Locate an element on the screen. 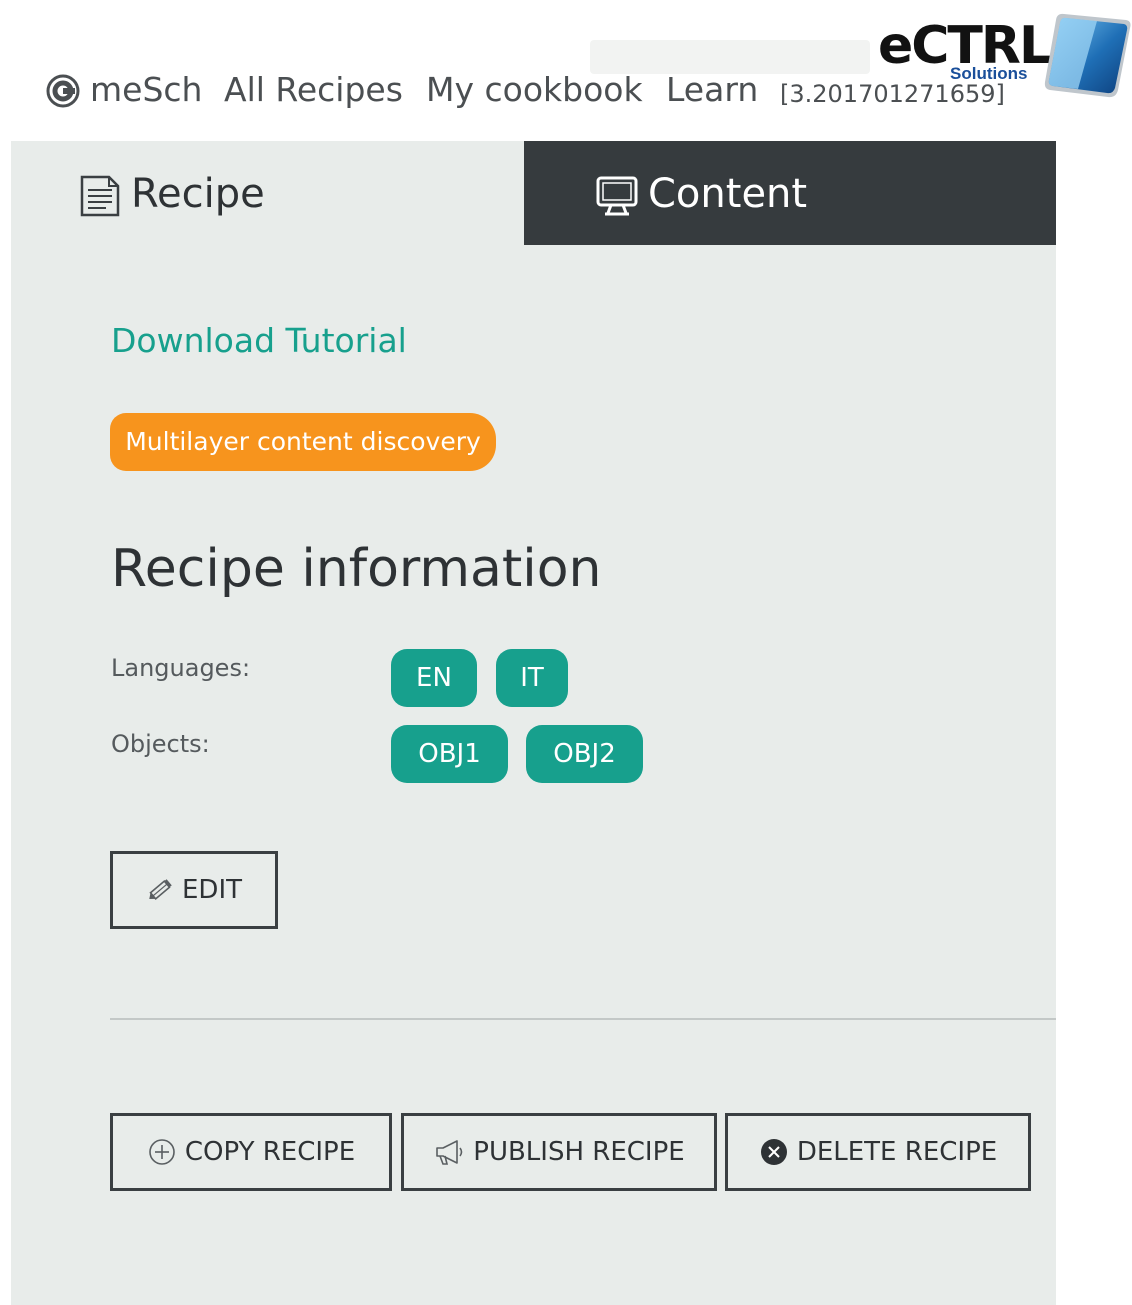  object-tag-obj2: OBJ2 is located at coordinates (584, 754).